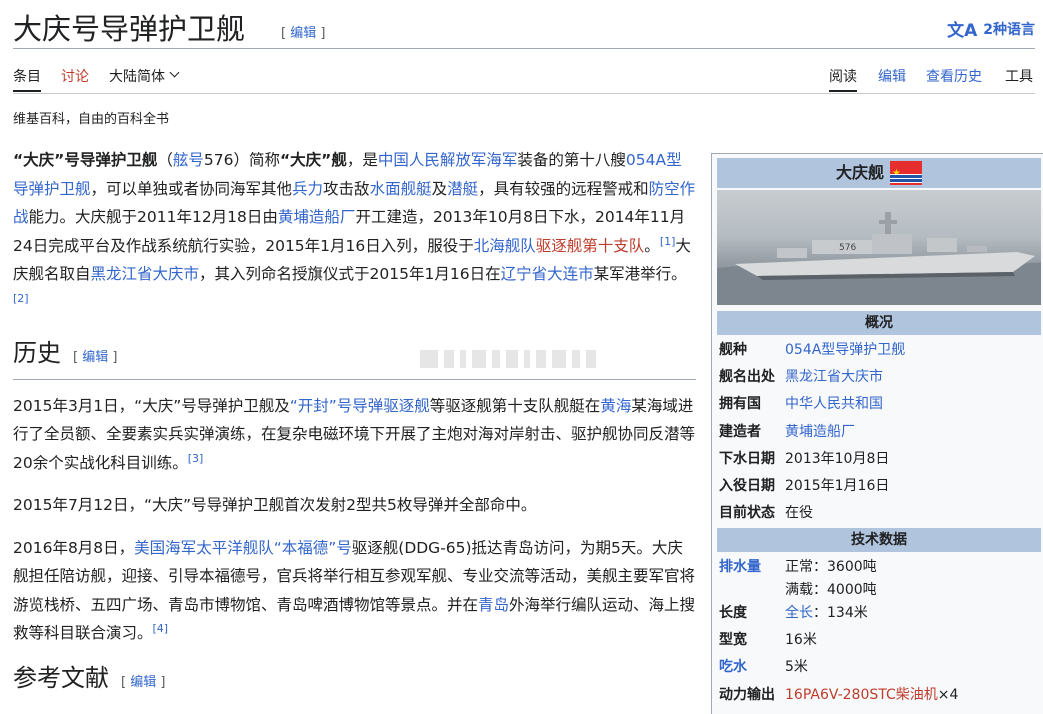 The height and width of the screenshot is (714, 1043). What do you see at coordinates (350, 274) in the screenshot?
I see `text: ，其入列命名授旗仪式于2015年1月16日在` at bounding box center [350, 274].